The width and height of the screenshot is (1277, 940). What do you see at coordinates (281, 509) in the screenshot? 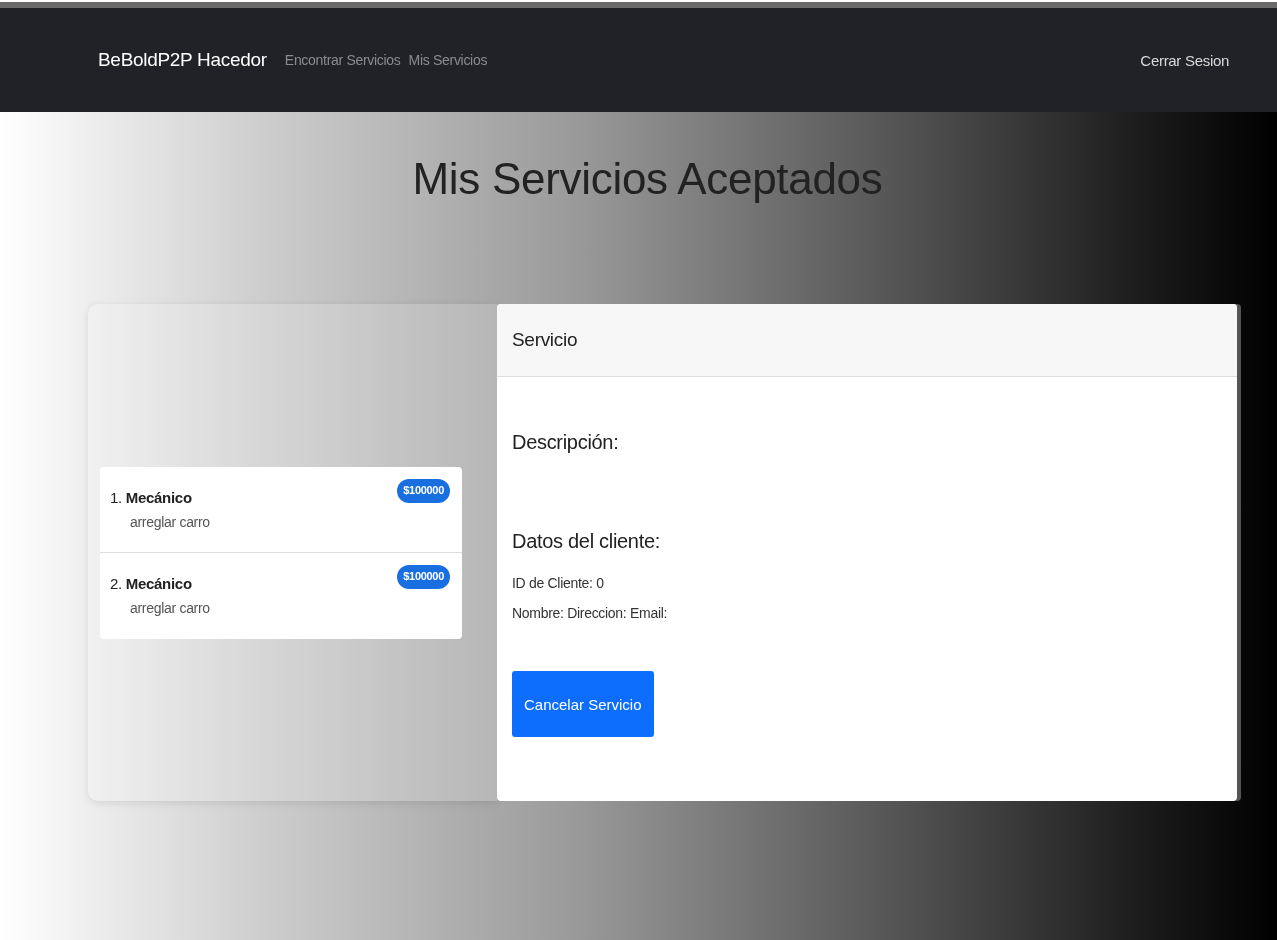
I see `service-list-item: 1. Mecánico arreglar carro $100000` at bounding box center [281, 509].